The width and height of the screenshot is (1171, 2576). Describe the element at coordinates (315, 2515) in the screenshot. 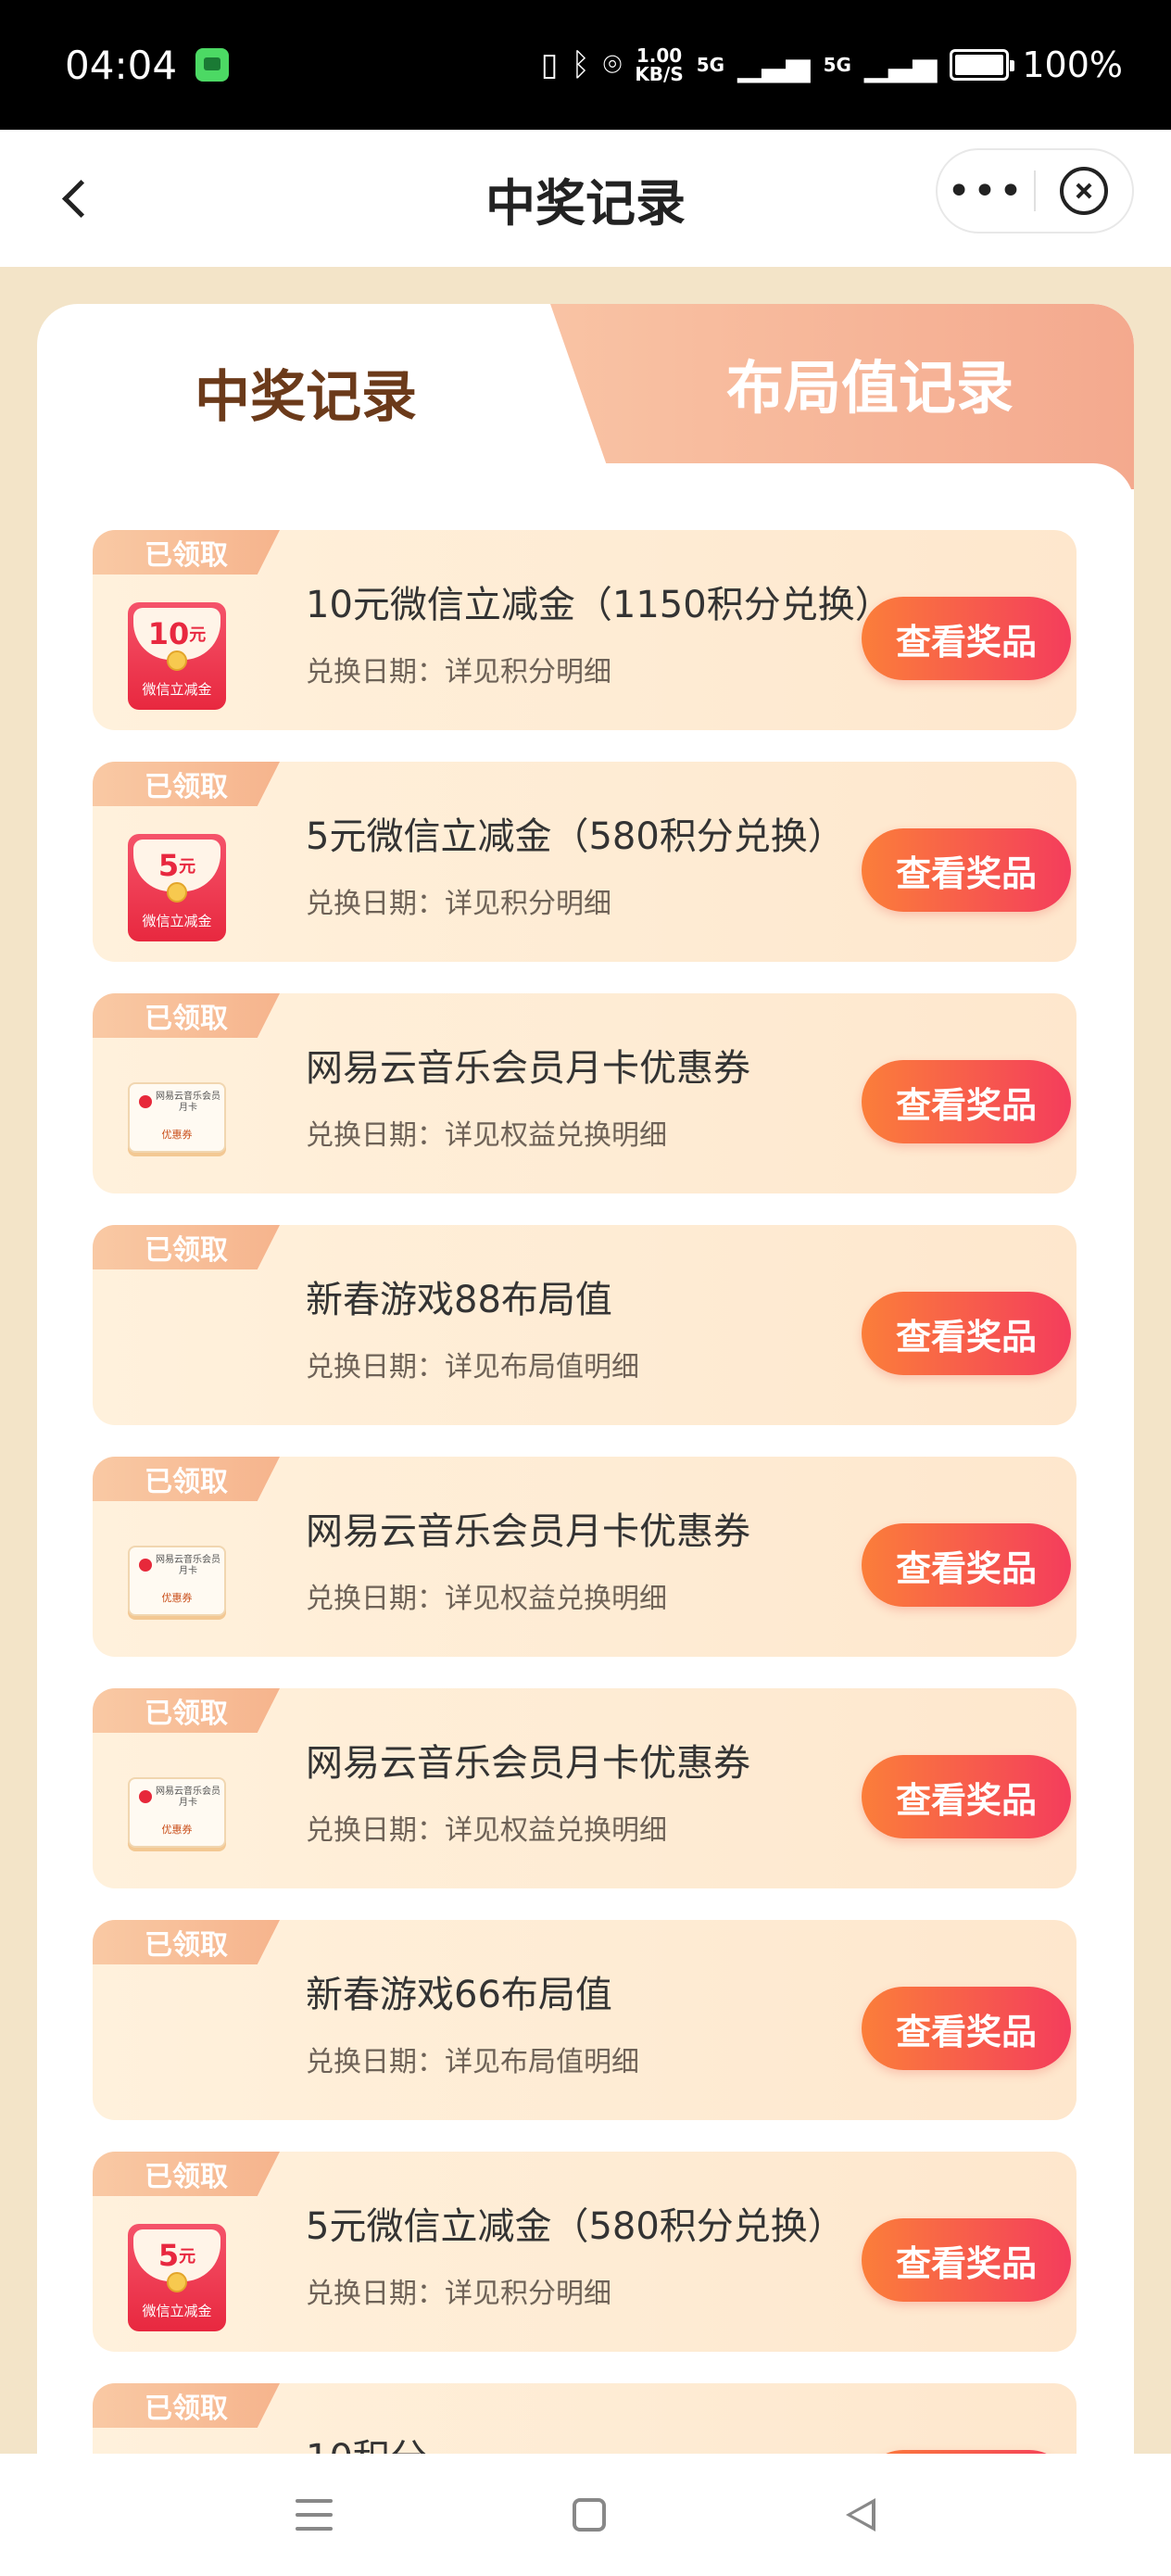

I see `recent-apps-button` at that location.